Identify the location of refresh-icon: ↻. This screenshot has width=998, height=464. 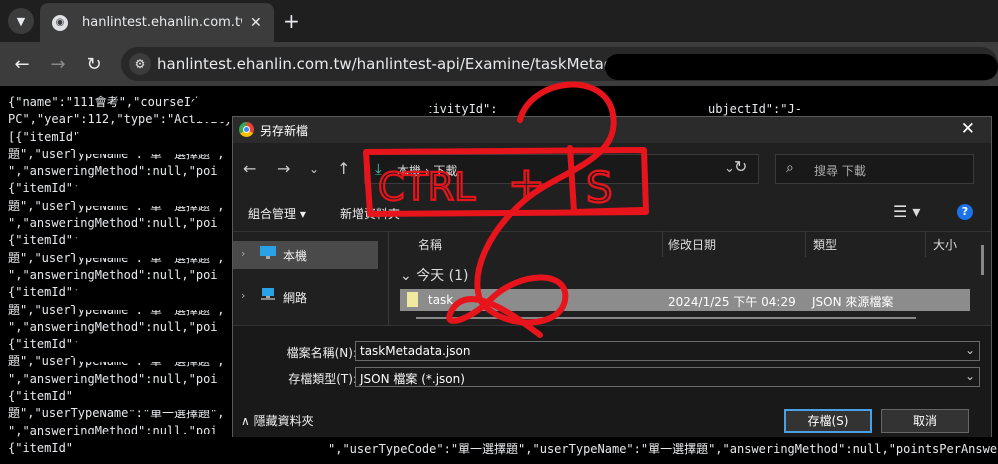
(740, 166).